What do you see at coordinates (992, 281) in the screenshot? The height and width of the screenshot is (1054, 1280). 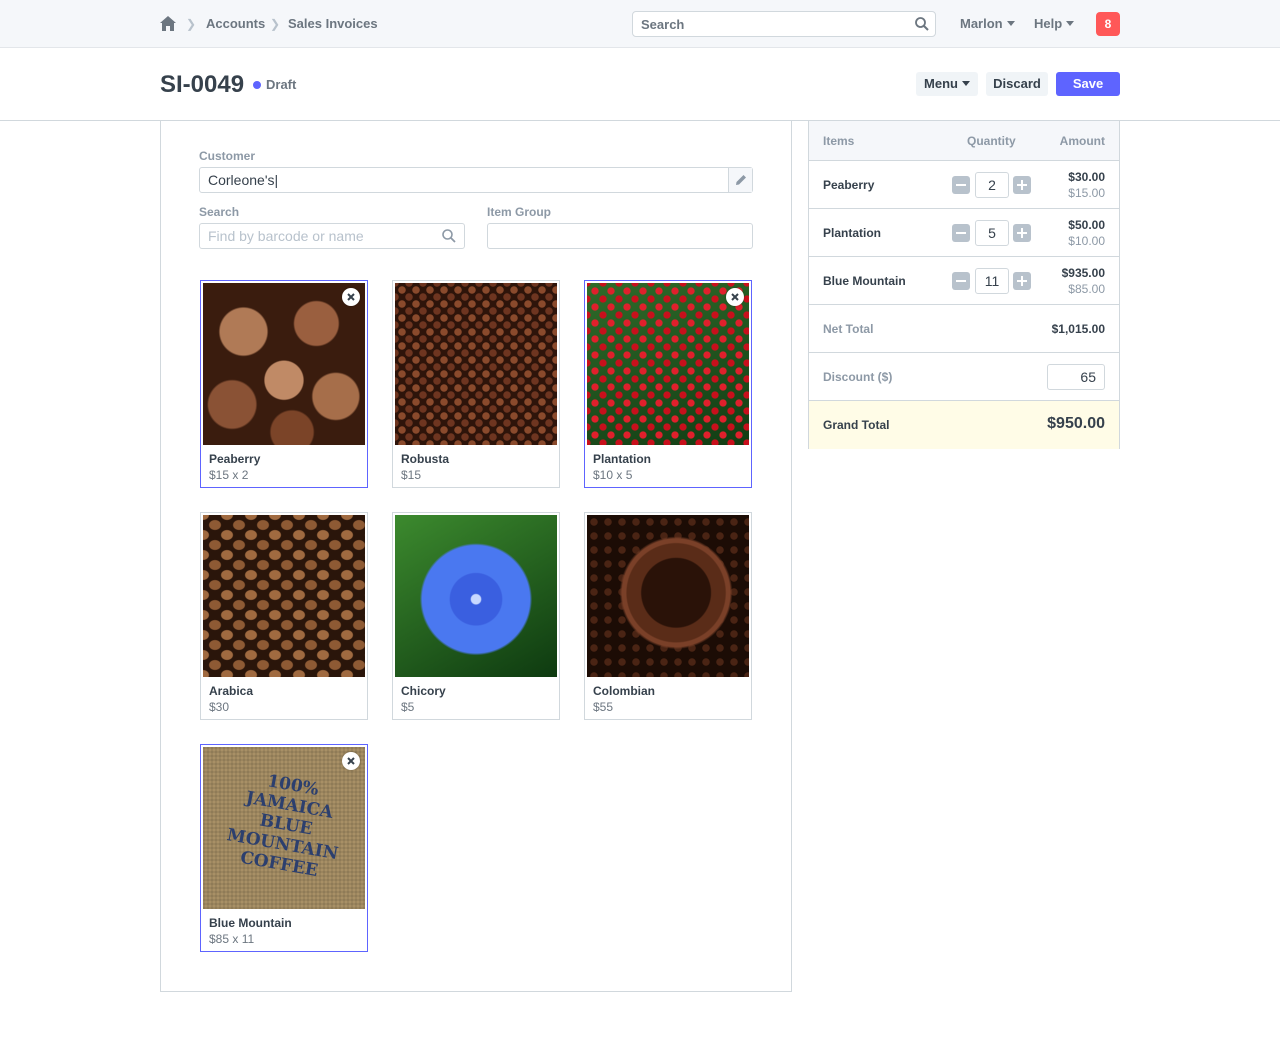 I see `qty-input: 11` at bounding box center [992, 281].